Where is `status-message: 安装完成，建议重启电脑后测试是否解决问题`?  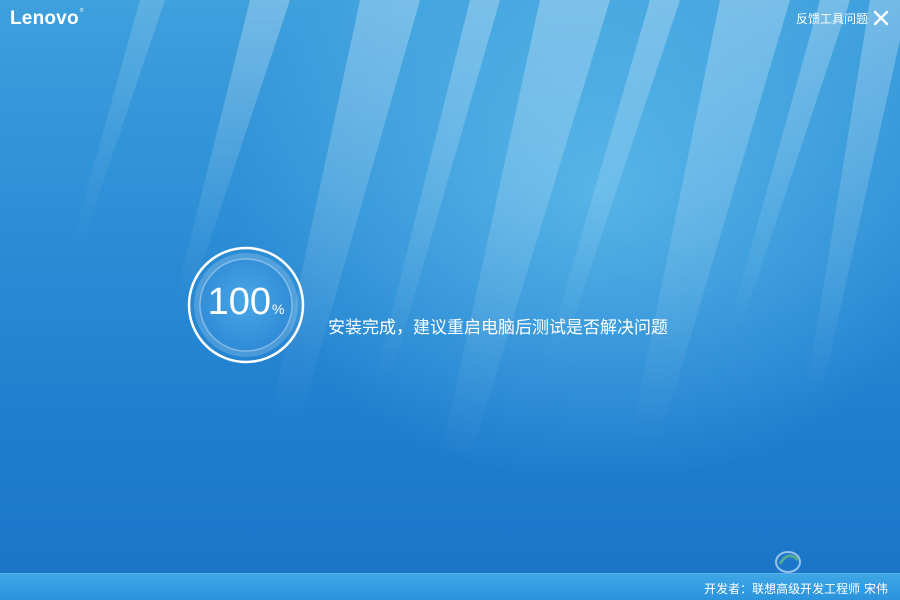 status-message: 安装完成，建议重启电脑后测试是否解决问题 is located at coordinates (498, 328).